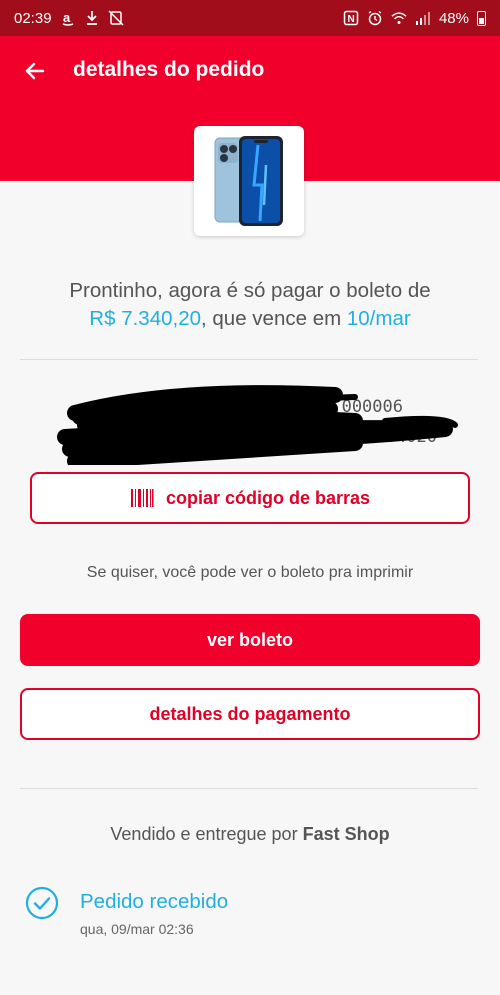 The width and height of the screenshot is (500, 995). Describe the element at coordinates (250, 18) in the screenshot. I see `status-bar: 02:39 a N 48%` at that location.